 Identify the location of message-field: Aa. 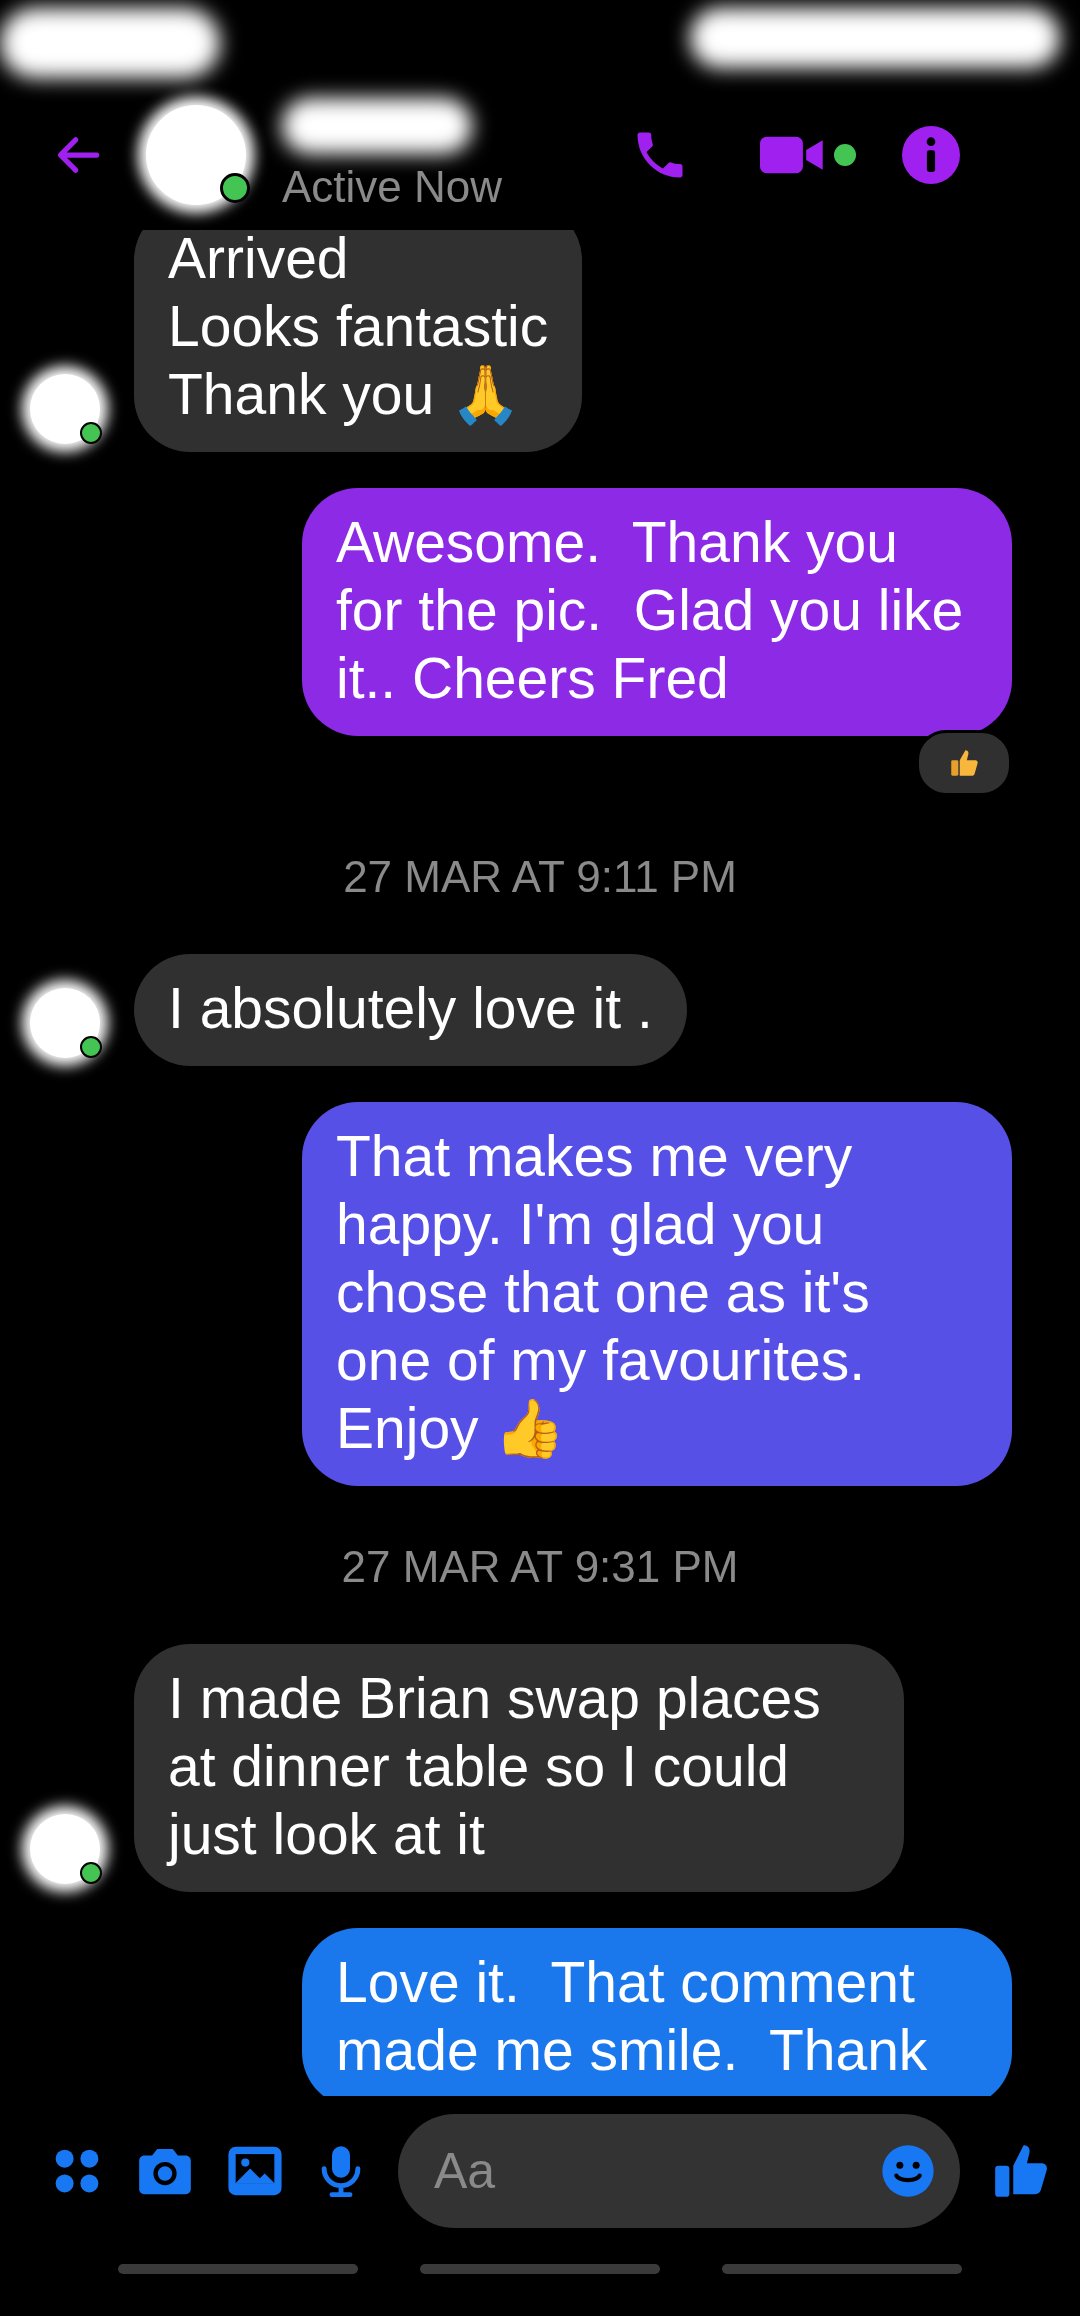
(679, 2171).